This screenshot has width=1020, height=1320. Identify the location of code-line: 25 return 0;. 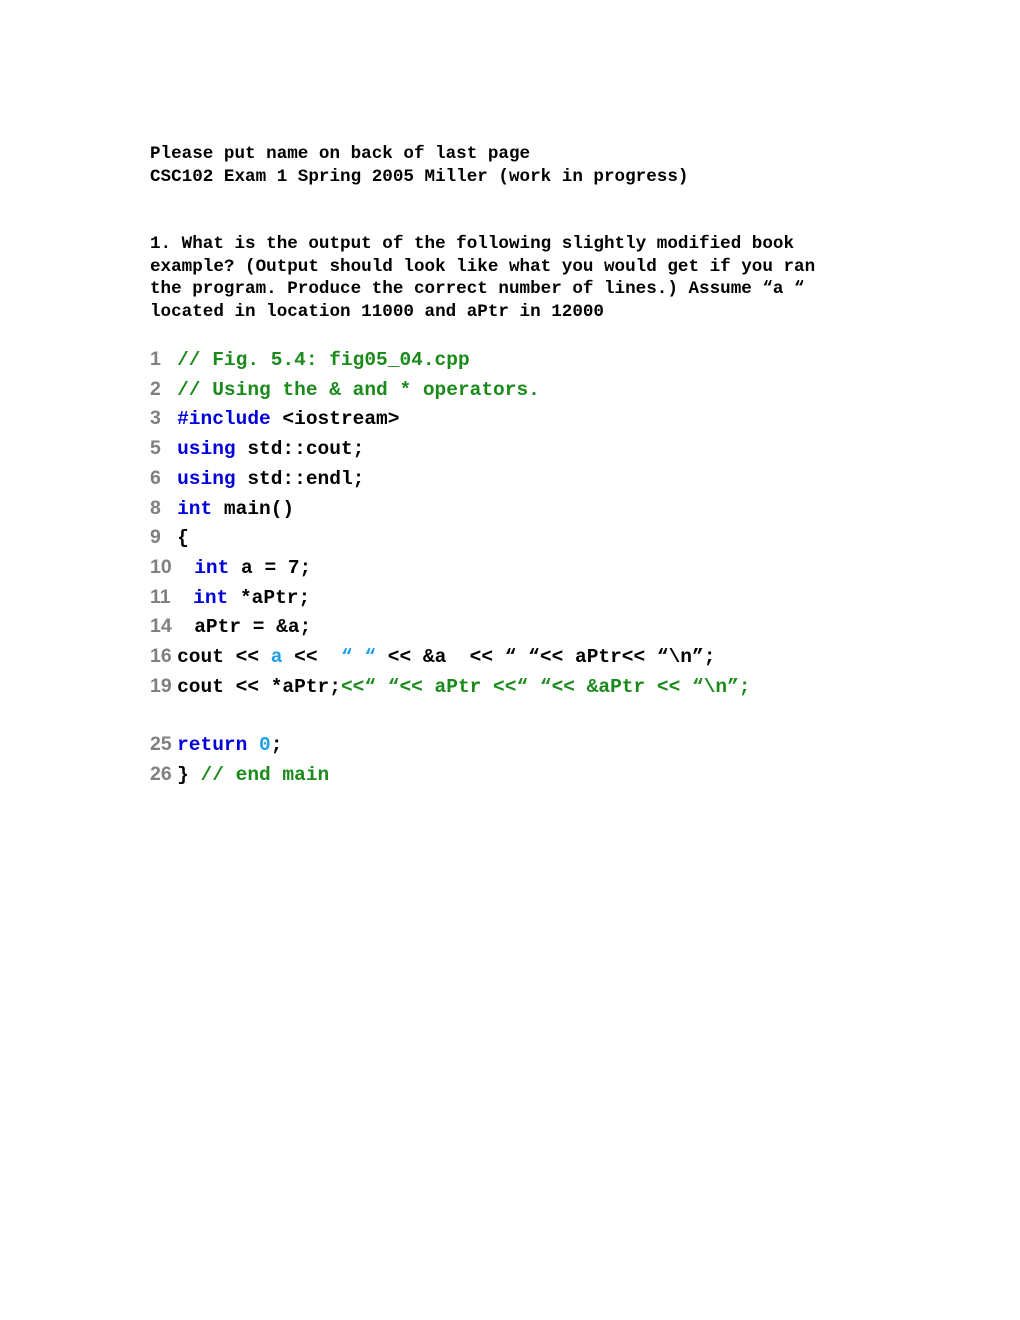
(500, 745).